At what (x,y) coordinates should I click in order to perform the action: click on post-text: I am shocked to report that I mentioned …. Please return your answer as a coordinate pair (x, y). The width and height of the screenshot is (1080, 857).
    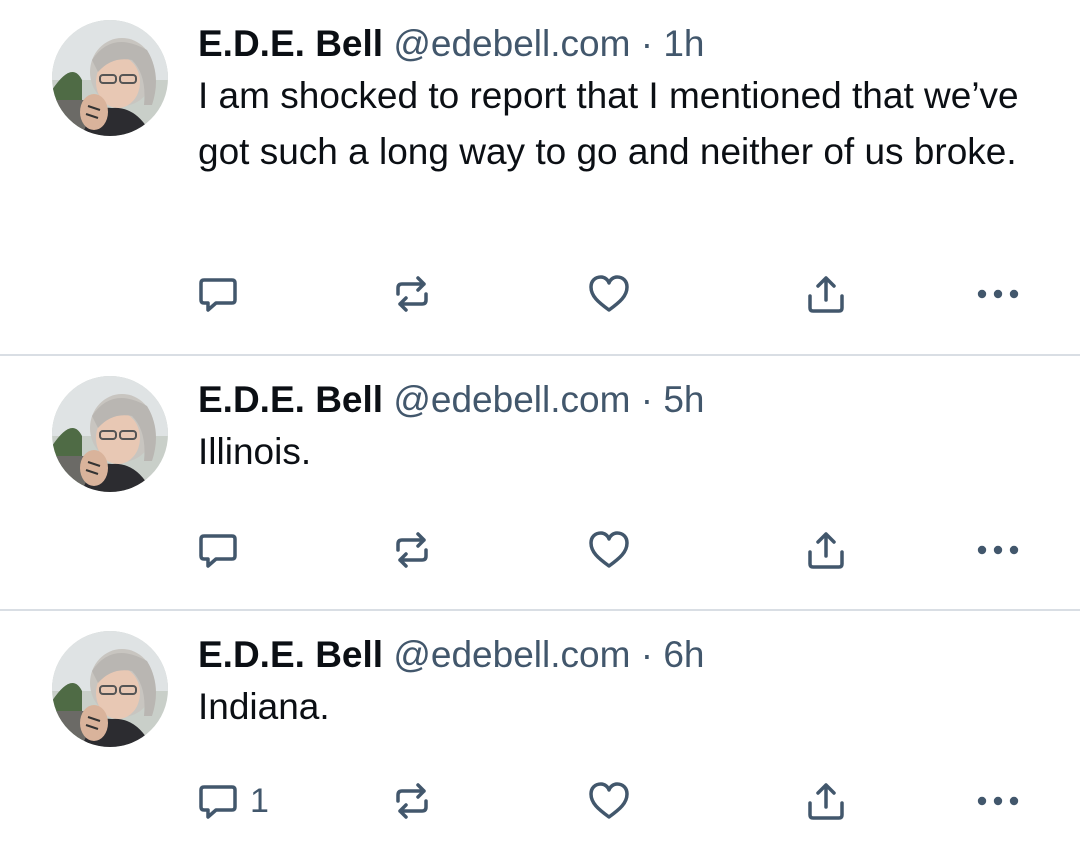
    Looking at the image, I should click on (608, 123).